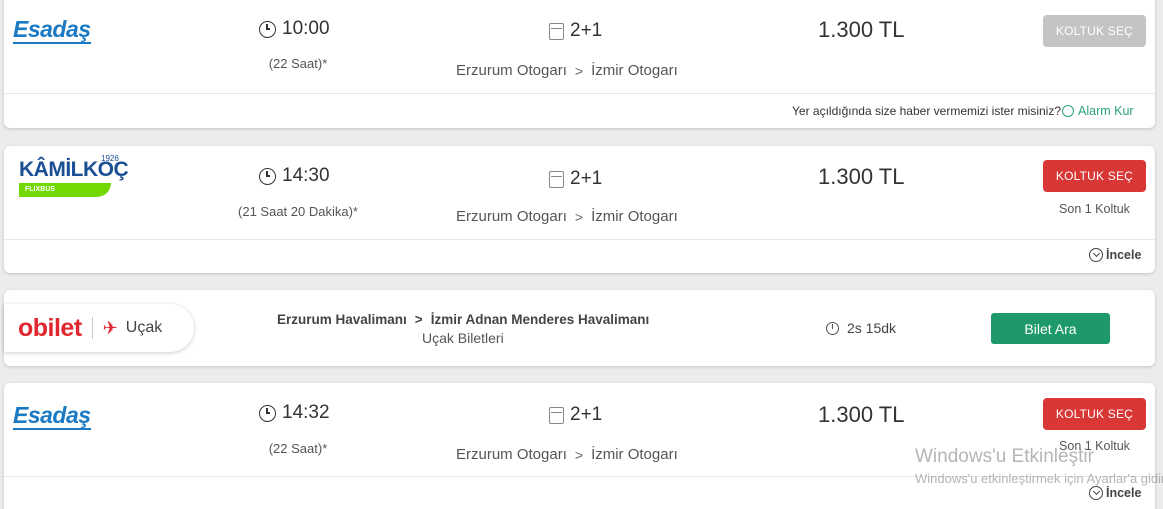 Image resolution: width=1163 pixels, height=509 pixels. What do you see at coordinates (99, 328) in the screenshot?
I see `obilet-badge: obilet ✈ Uçak` at bounding box center [99, 328].